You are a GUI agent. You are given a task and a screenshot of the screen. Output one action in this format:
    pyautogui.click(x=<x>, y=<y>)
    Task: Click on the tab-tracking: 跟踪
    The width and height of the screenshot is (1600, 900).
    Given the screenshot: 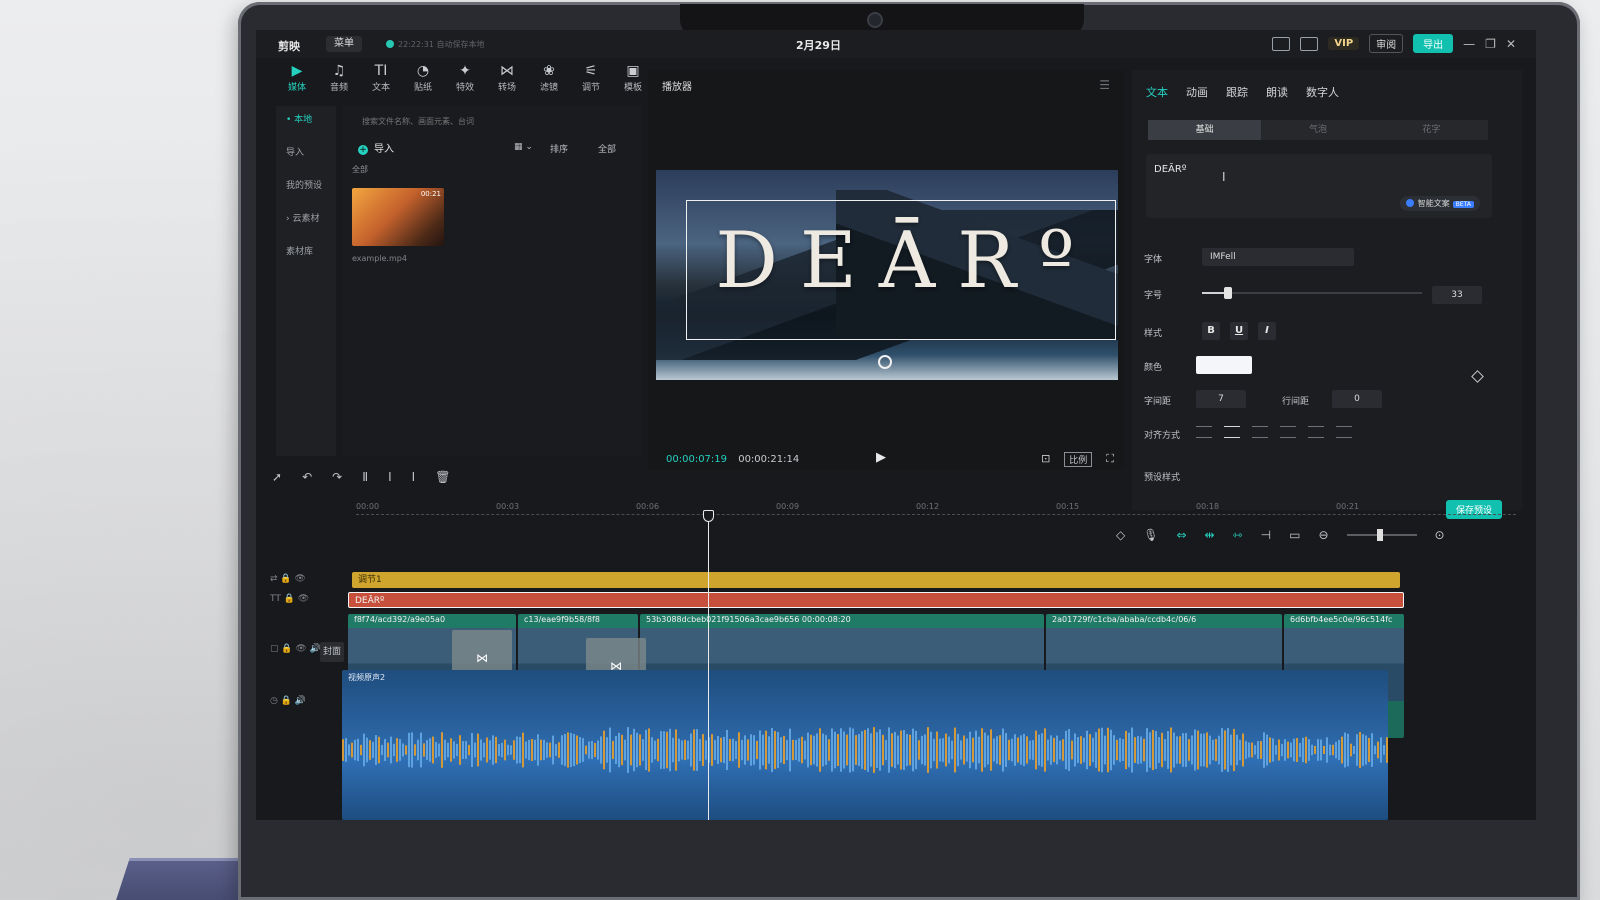 What is the action you would take?
    pyautogui.click(x=1237, y=92)
    